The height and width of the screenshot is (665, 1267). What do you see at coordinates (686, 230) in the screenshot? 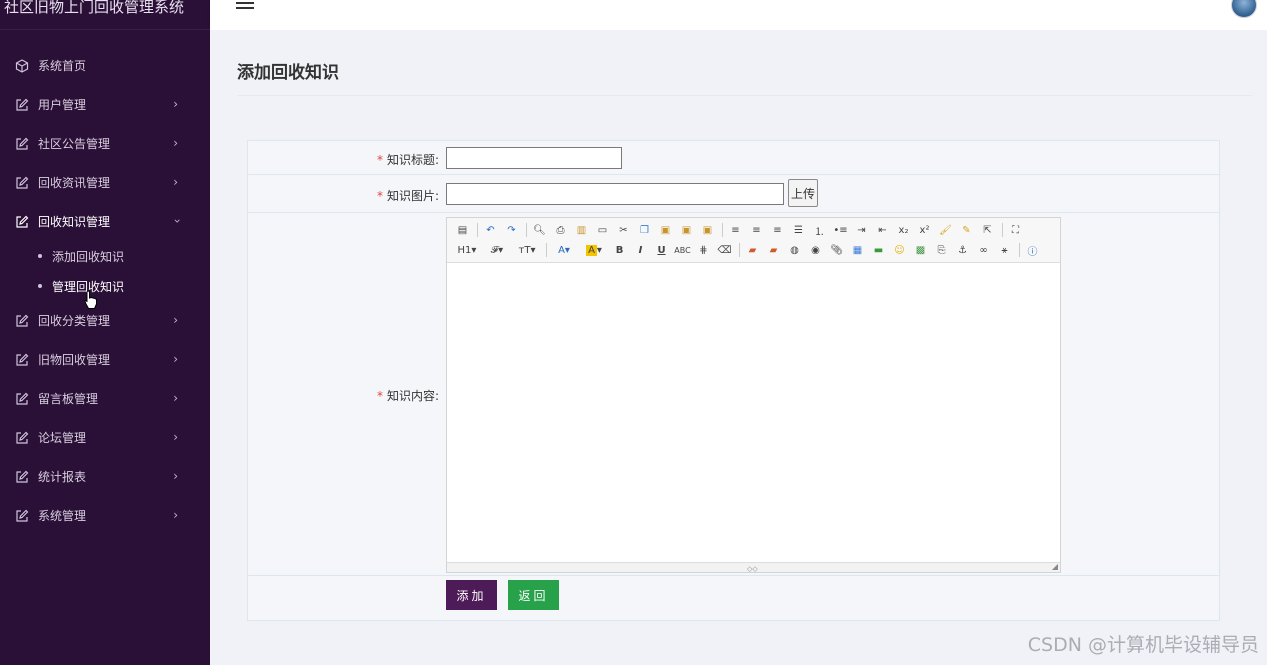
I see `paste-plain-icon: ▣` at bounding box center [686, 230].